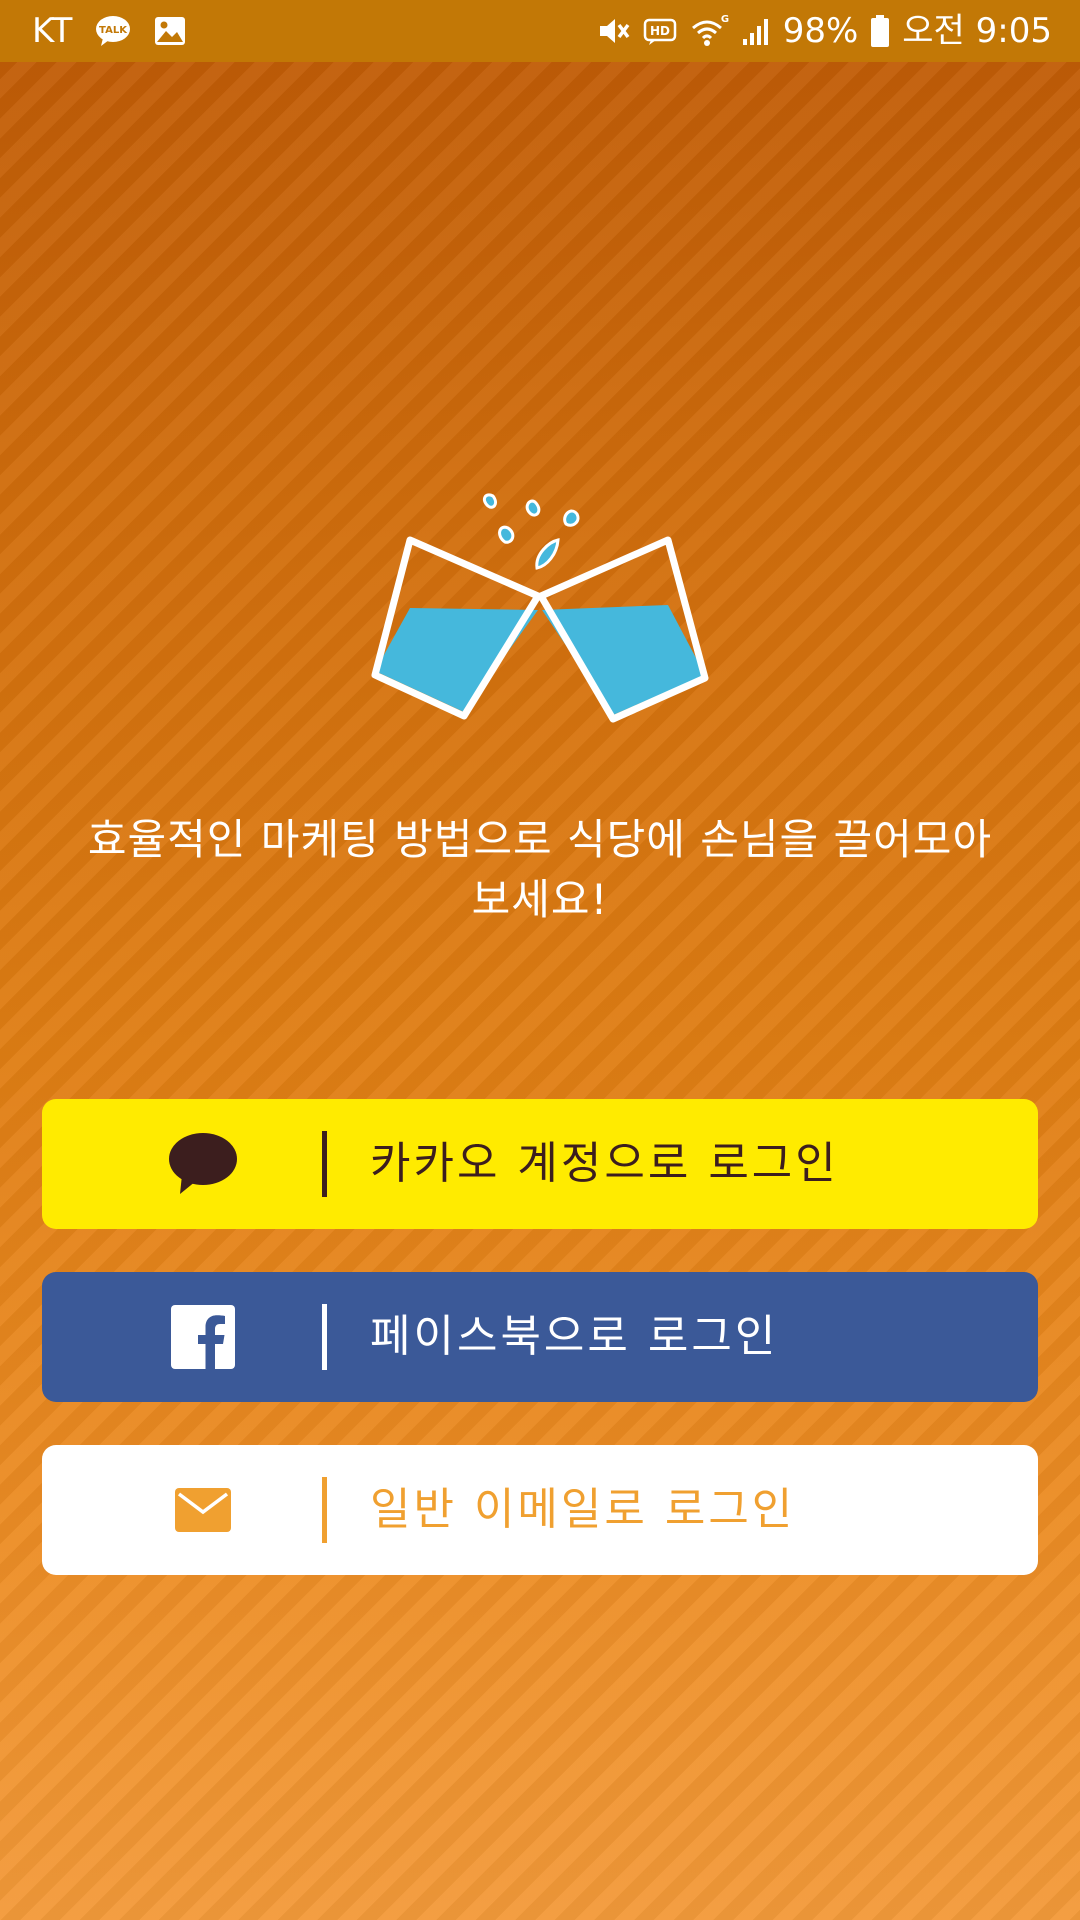 The image size is (1080, 1920). What do you see at coordinates (324, 1510) in the screenshot?
I see `email-button-divider` at bounding box center [324, 1510].